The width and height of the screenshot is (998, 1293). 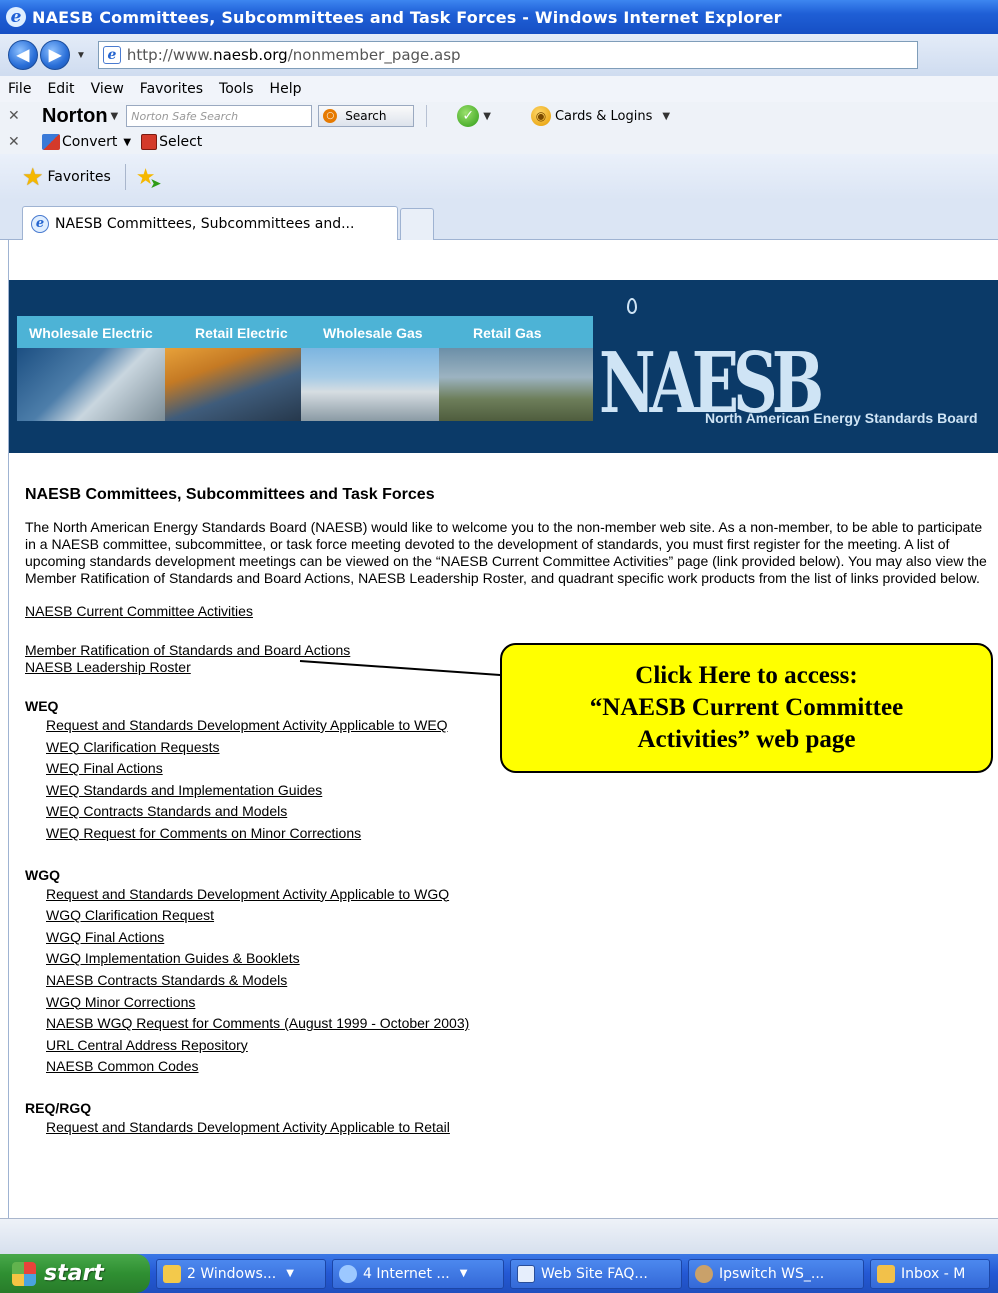 What do you see at coordinates (171, 89) in the screenshot?
I see `menu-favorites: Favorites` at bounding box center [171, 89].